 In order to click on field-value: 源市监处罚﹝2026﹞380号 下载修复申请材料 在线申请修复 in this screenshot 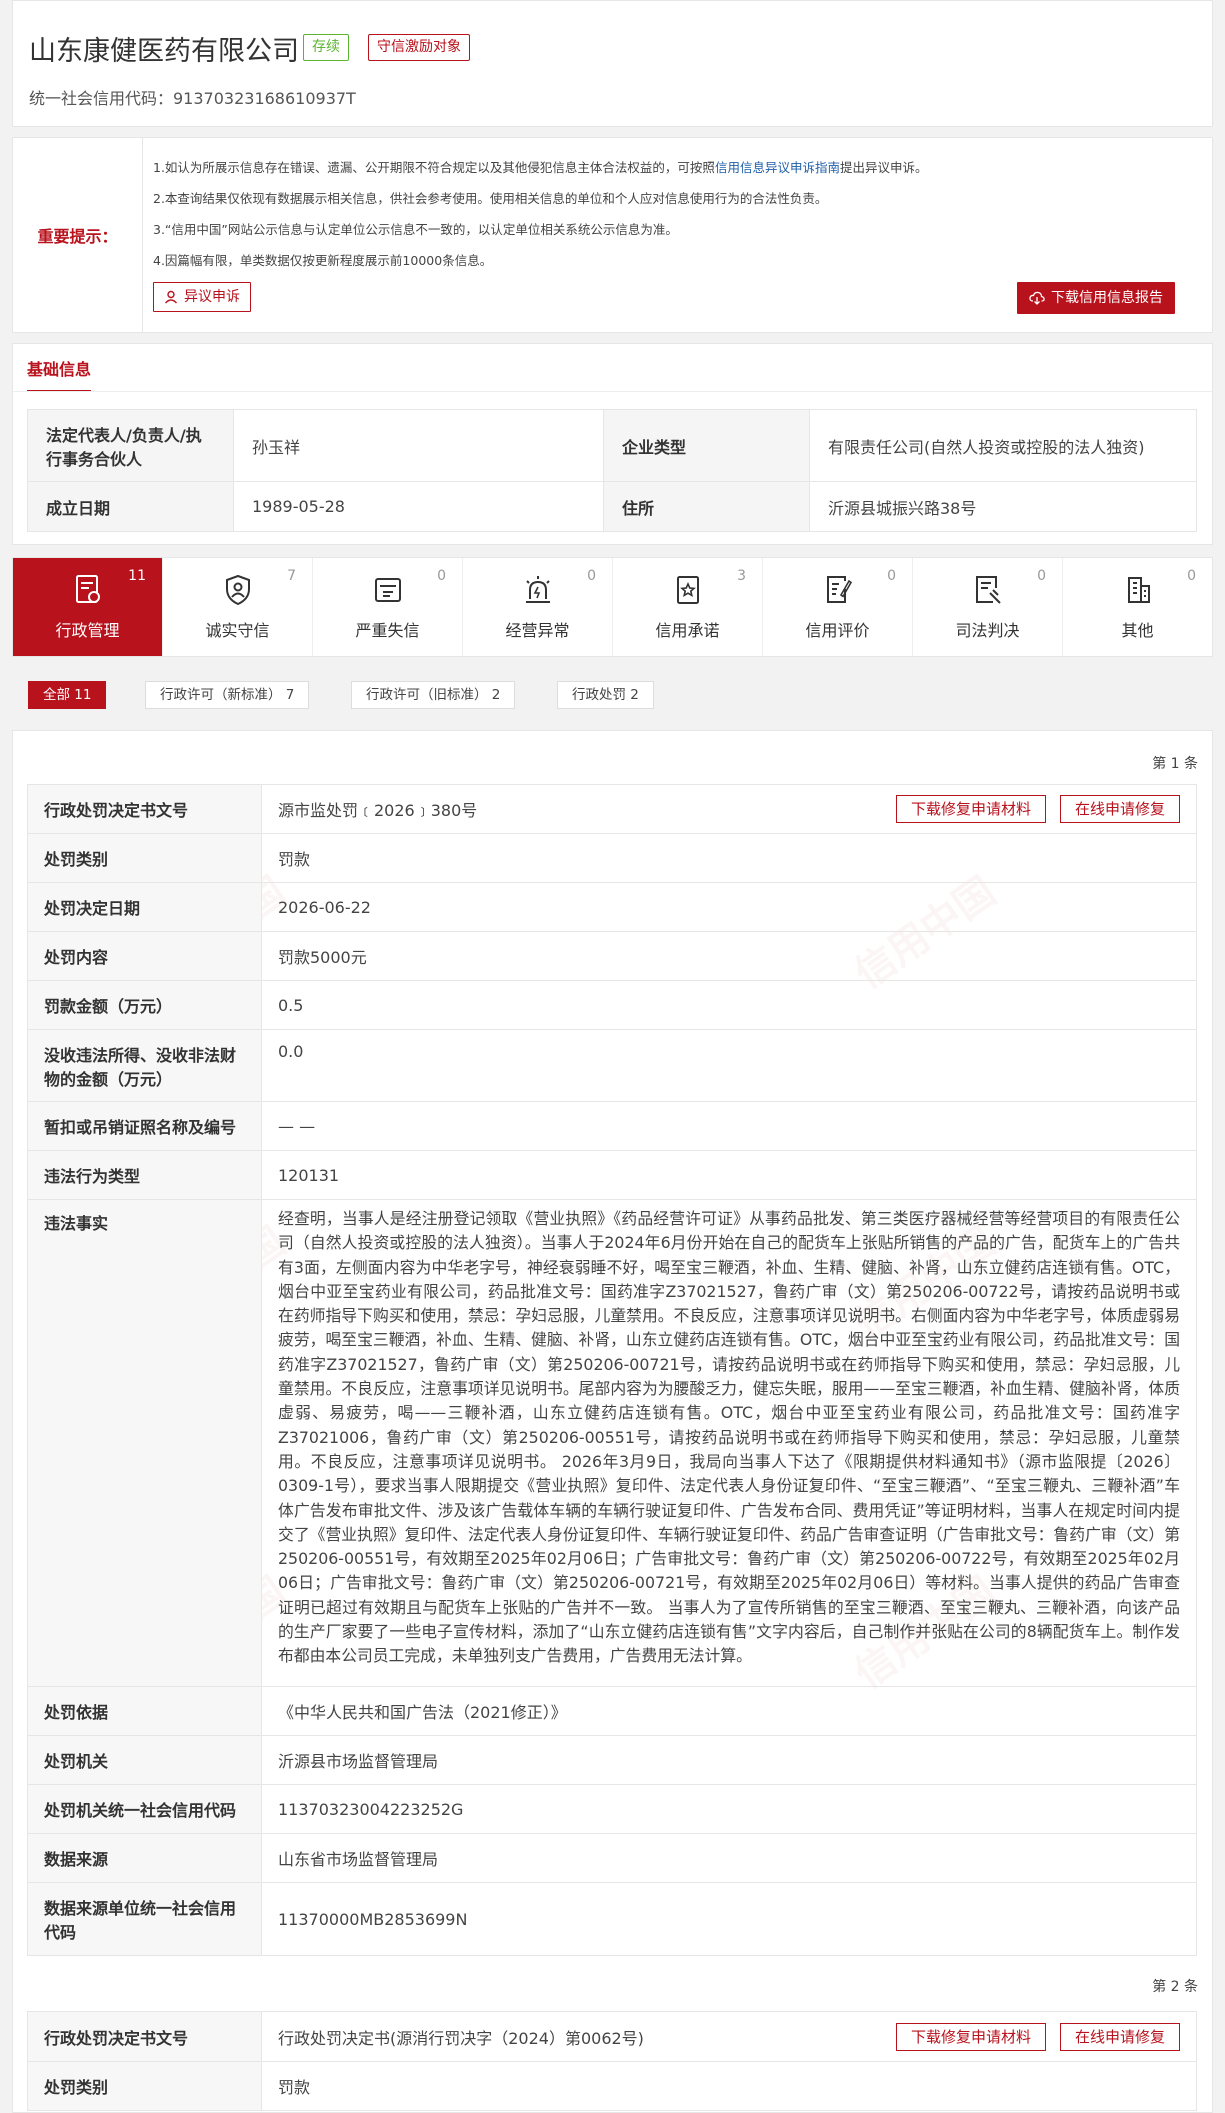, I will do `click(729, 809)`.